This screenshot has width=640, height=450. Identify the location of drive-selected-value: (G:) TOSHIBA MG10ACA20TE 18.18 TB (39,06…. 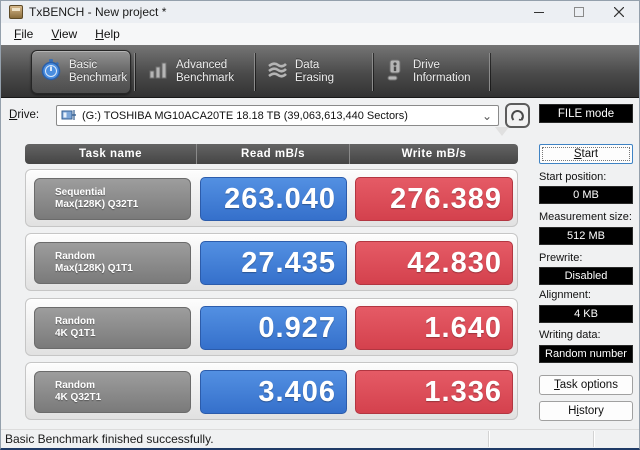
(245, 115).